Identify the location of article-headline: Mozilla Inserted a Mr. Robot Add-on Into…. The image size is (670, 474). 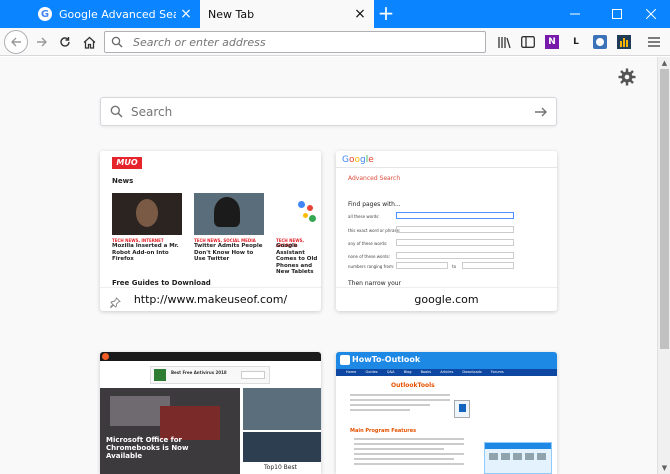
(145, 252).